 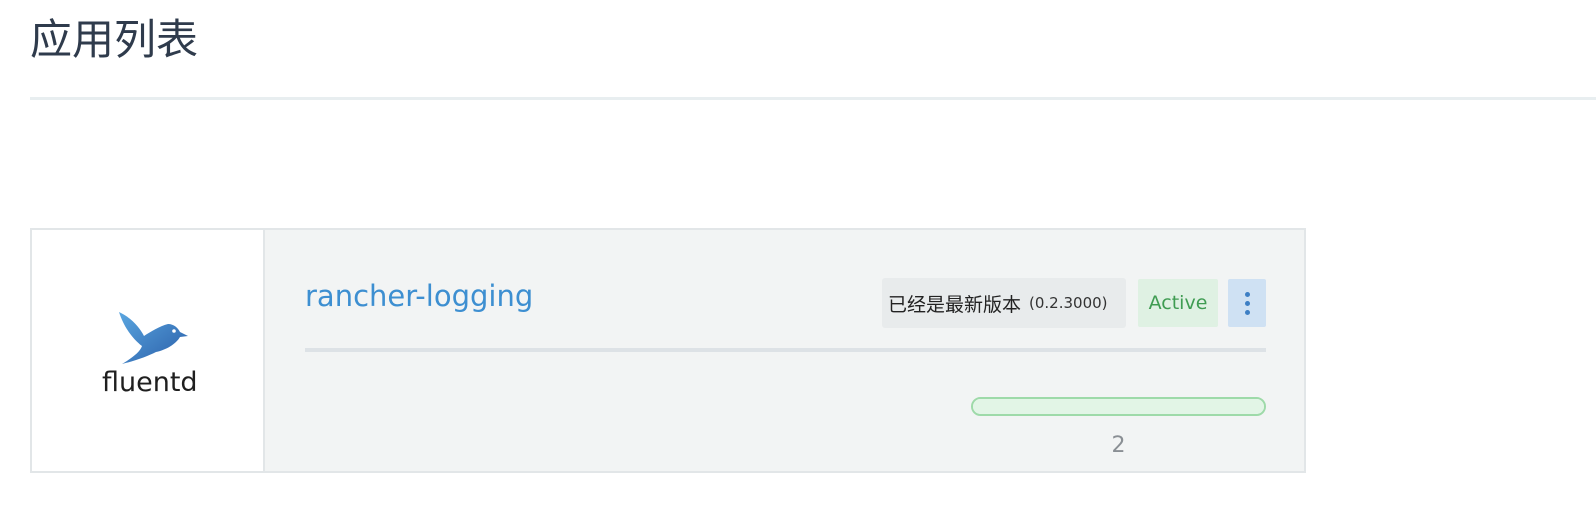 I want to click on progress-fill, so click(x=1118, y=406).